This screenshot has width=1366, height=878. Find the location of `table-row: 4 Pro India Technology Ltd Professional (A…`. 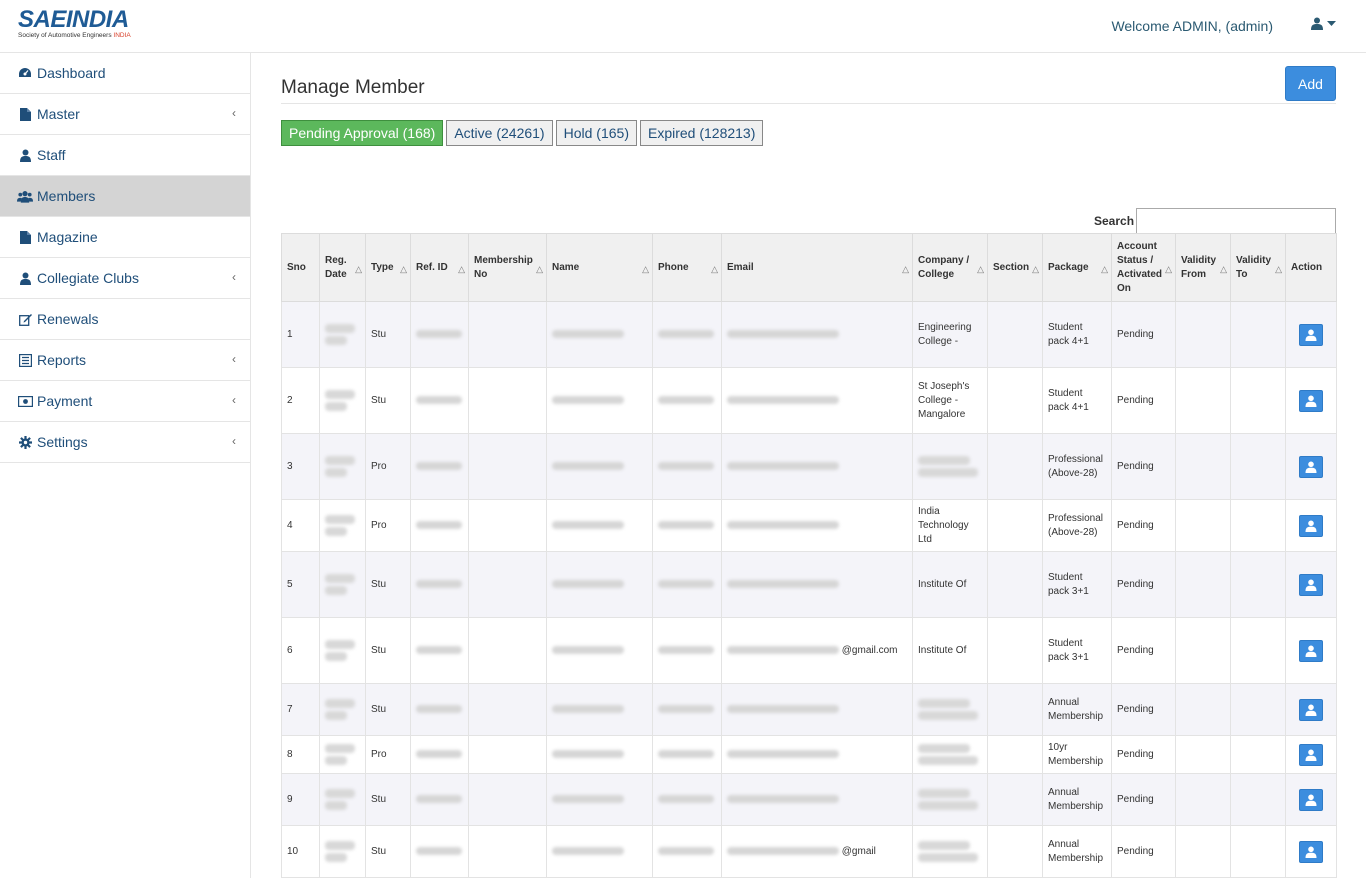

table-row: 4 Pro India Technology Ltd Professional (A… is located at coordinates (809, 525).